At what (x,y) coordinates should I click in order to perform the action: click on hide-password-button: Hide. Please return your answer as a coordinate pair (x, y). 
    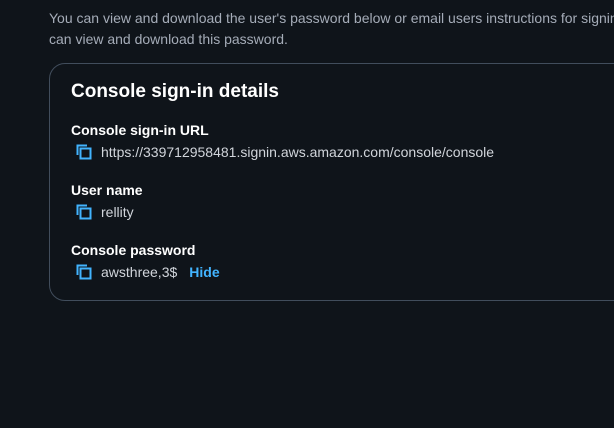
    Looking at the image, I should click on (204, 272).